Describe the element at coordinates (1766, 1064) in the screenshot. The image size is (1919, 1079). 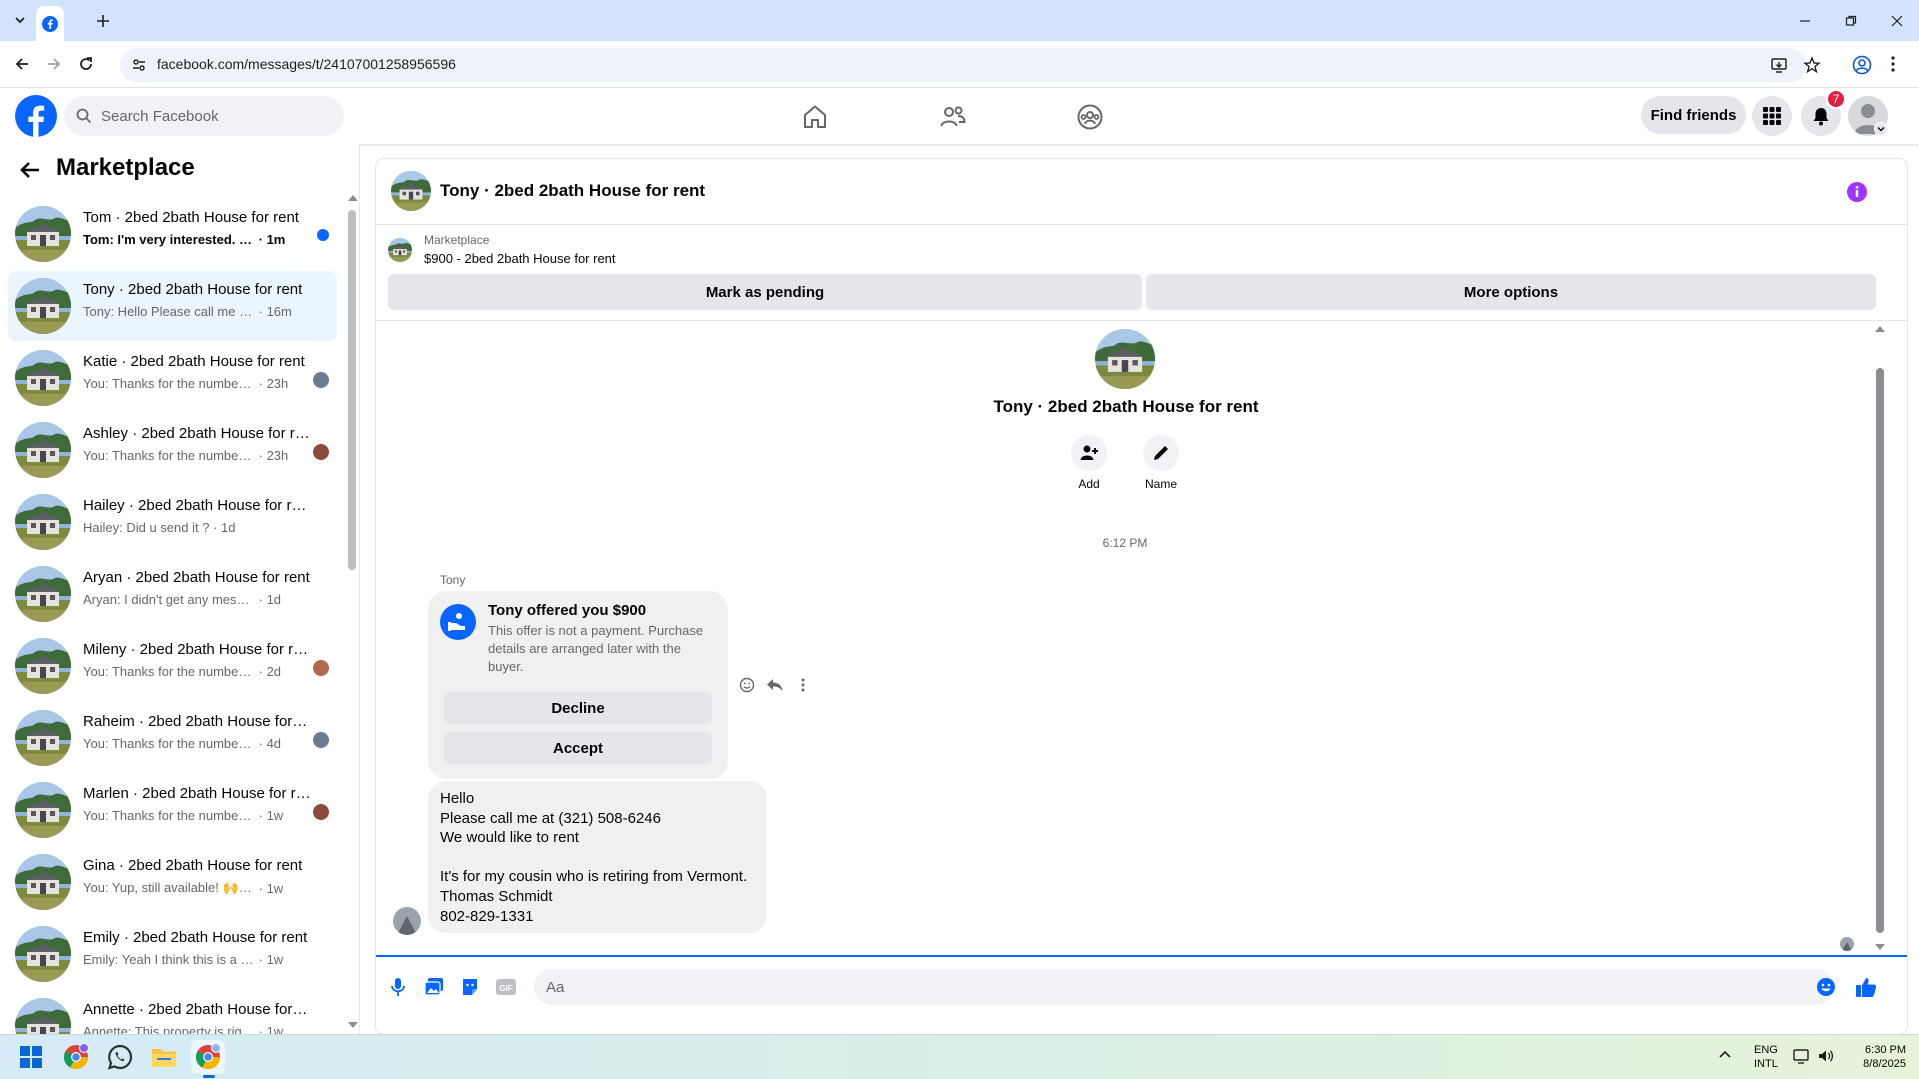
I see `lang-line2: INTL` at that location.